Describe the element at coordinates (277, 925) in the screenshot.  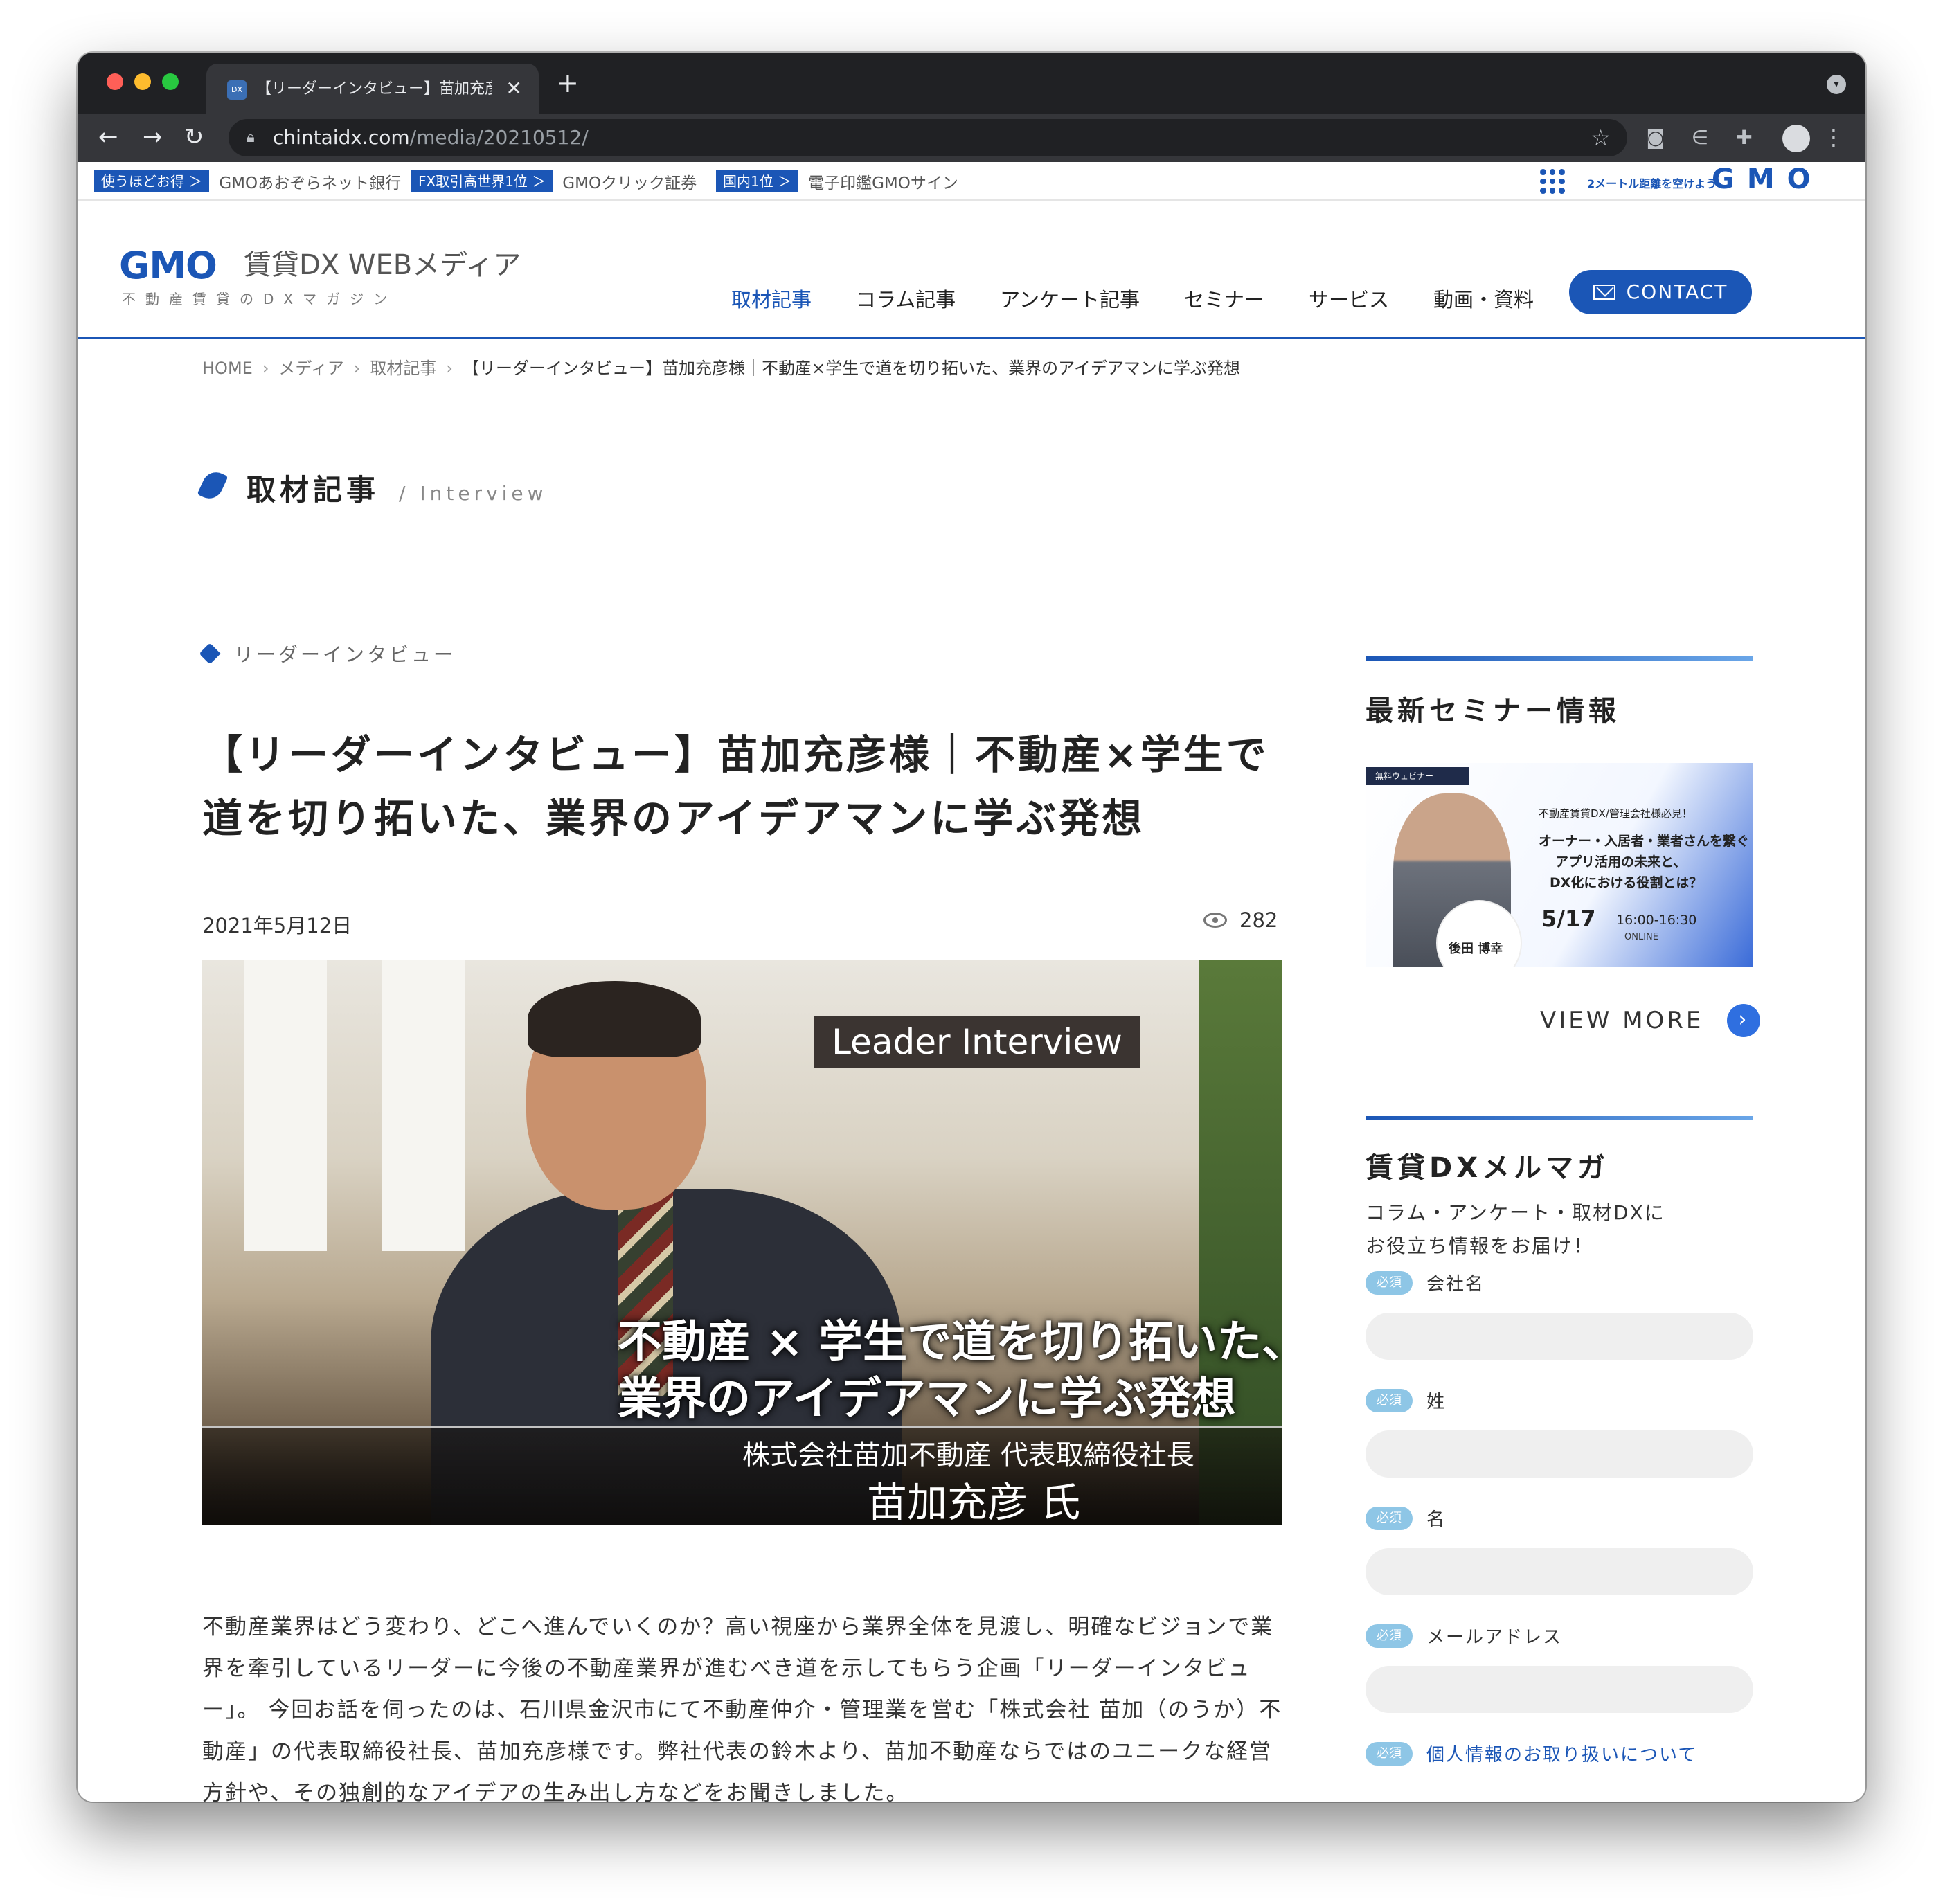
I see `article-date: 2021年5月12日` at that location.